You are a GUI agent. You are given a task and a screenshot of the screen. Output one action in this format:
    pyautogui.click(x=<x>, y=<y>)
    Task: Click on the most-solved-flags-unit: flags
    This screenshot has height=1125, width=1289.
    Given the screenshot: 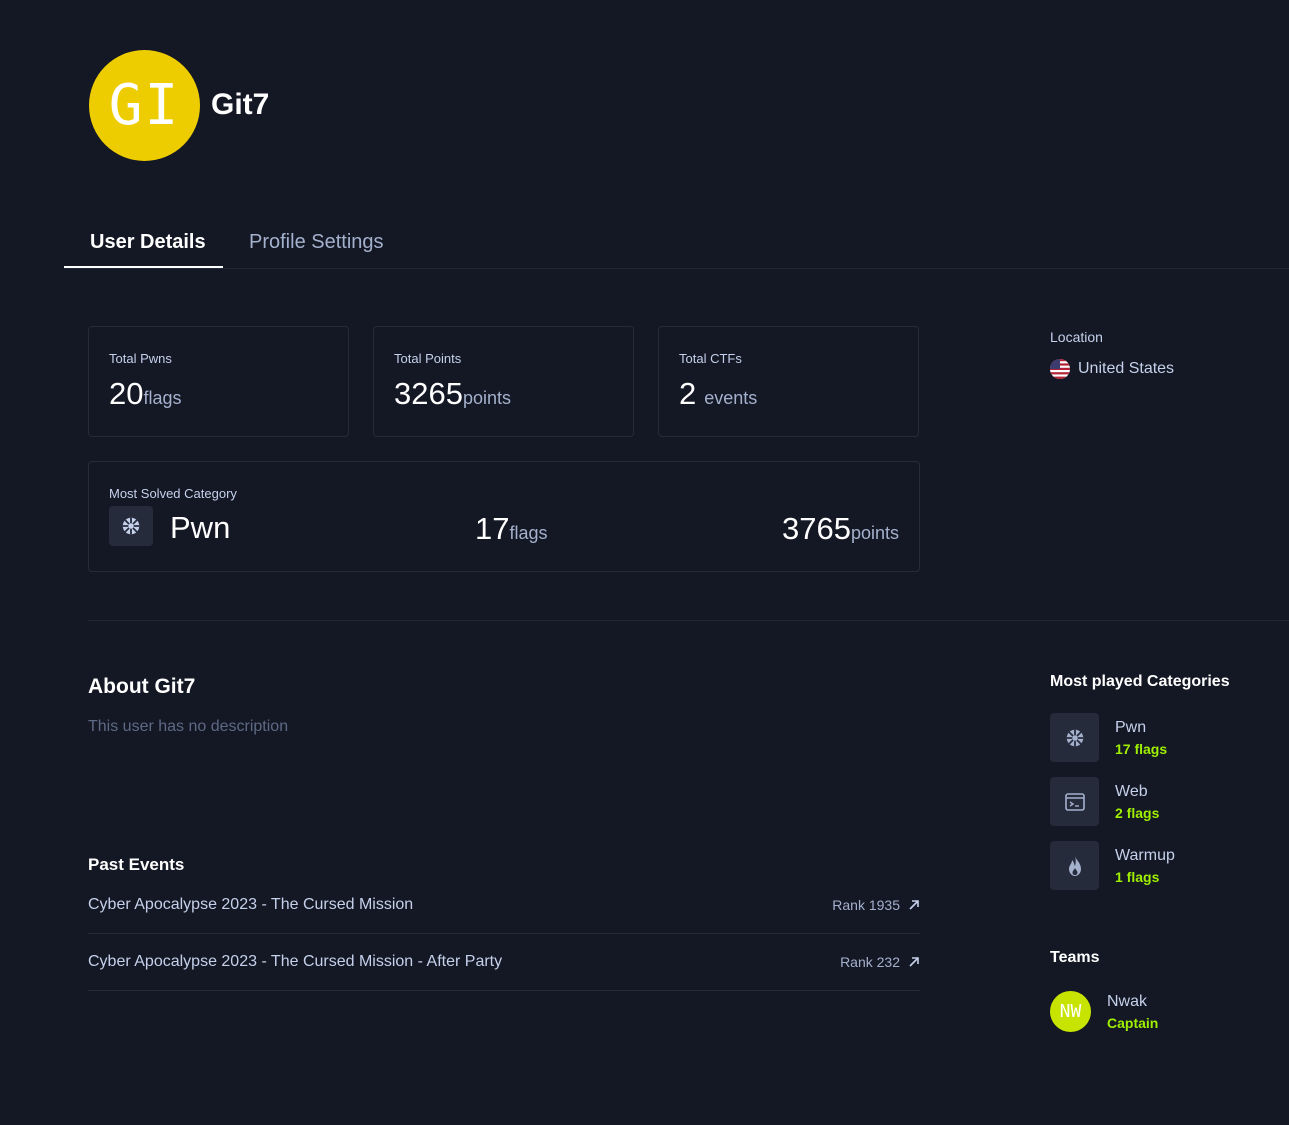 What is the action you would take?
    pyautogui.click(x=528, y=533)
    